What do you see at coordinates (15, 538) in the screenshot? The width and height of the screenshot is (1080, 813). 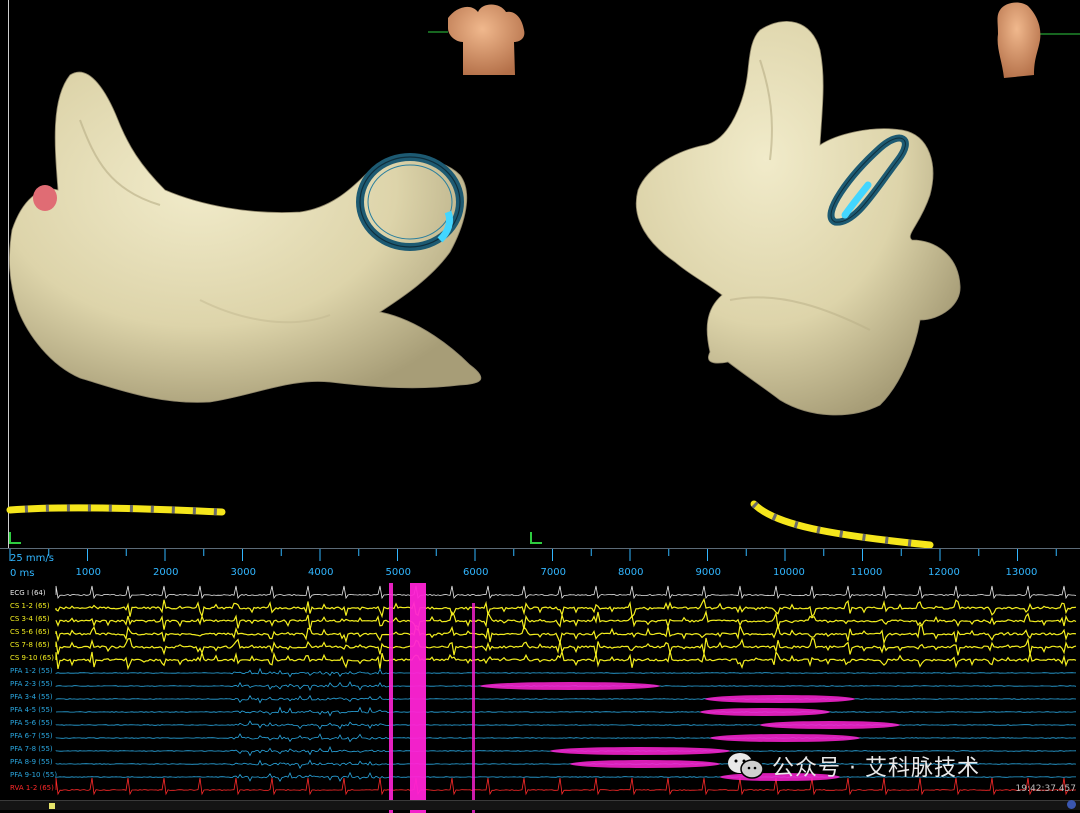 I see `view-corner-marker-left` at bounding box center [15, 538].